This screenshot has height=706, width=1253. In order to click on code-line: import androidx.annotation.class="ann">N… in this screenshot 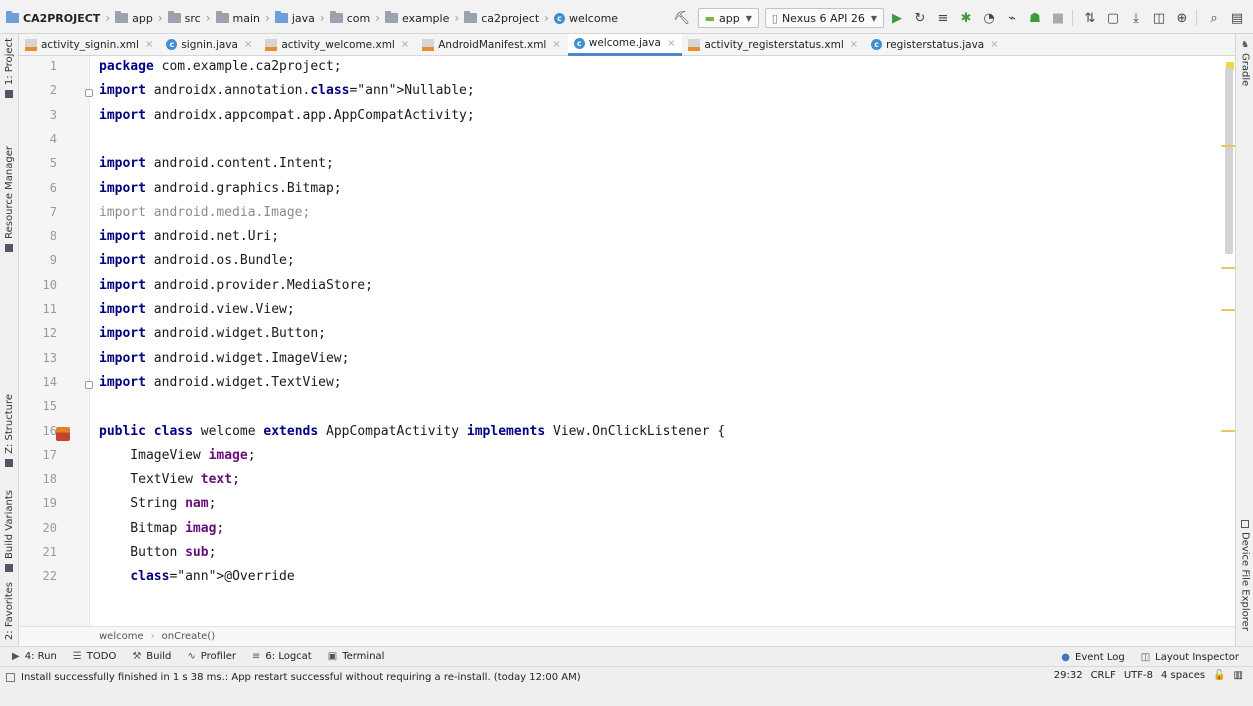, I will do `click(287, 90)`.